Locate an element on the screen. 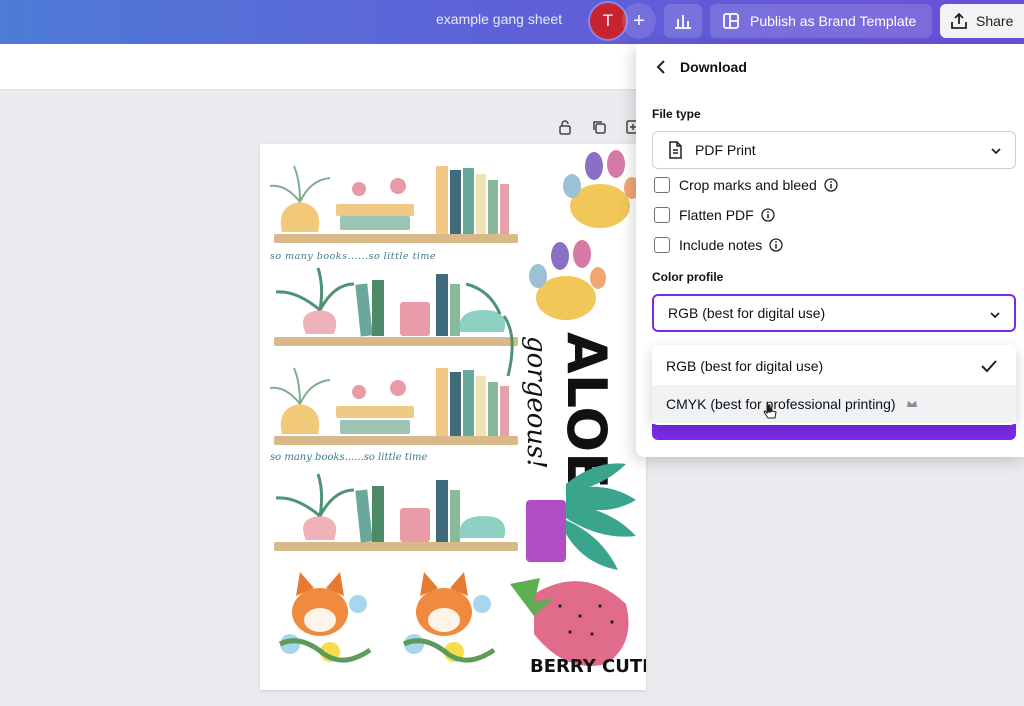 The width and height of the screenshot is (1024, 706). flatten-pdf-label: Flatten PDF is located at coordinates (716, 215).